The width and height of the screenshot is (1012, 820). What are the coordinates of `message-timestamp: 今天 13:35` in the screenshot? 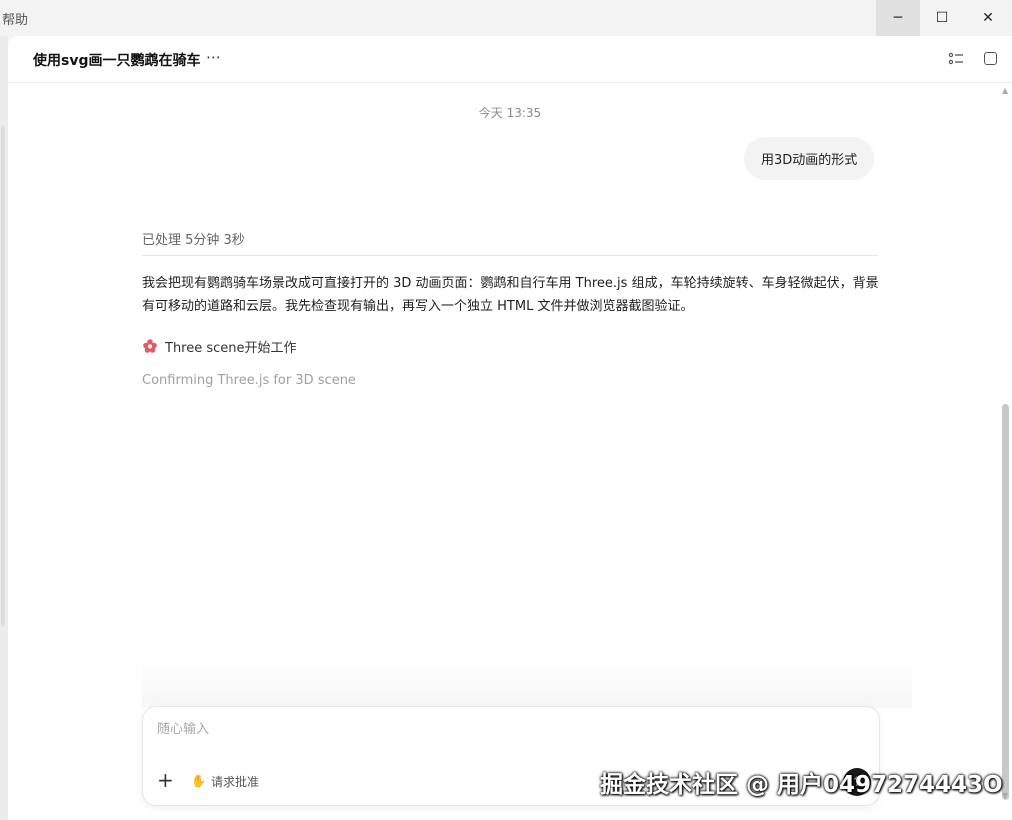 It's located at (510, 113).